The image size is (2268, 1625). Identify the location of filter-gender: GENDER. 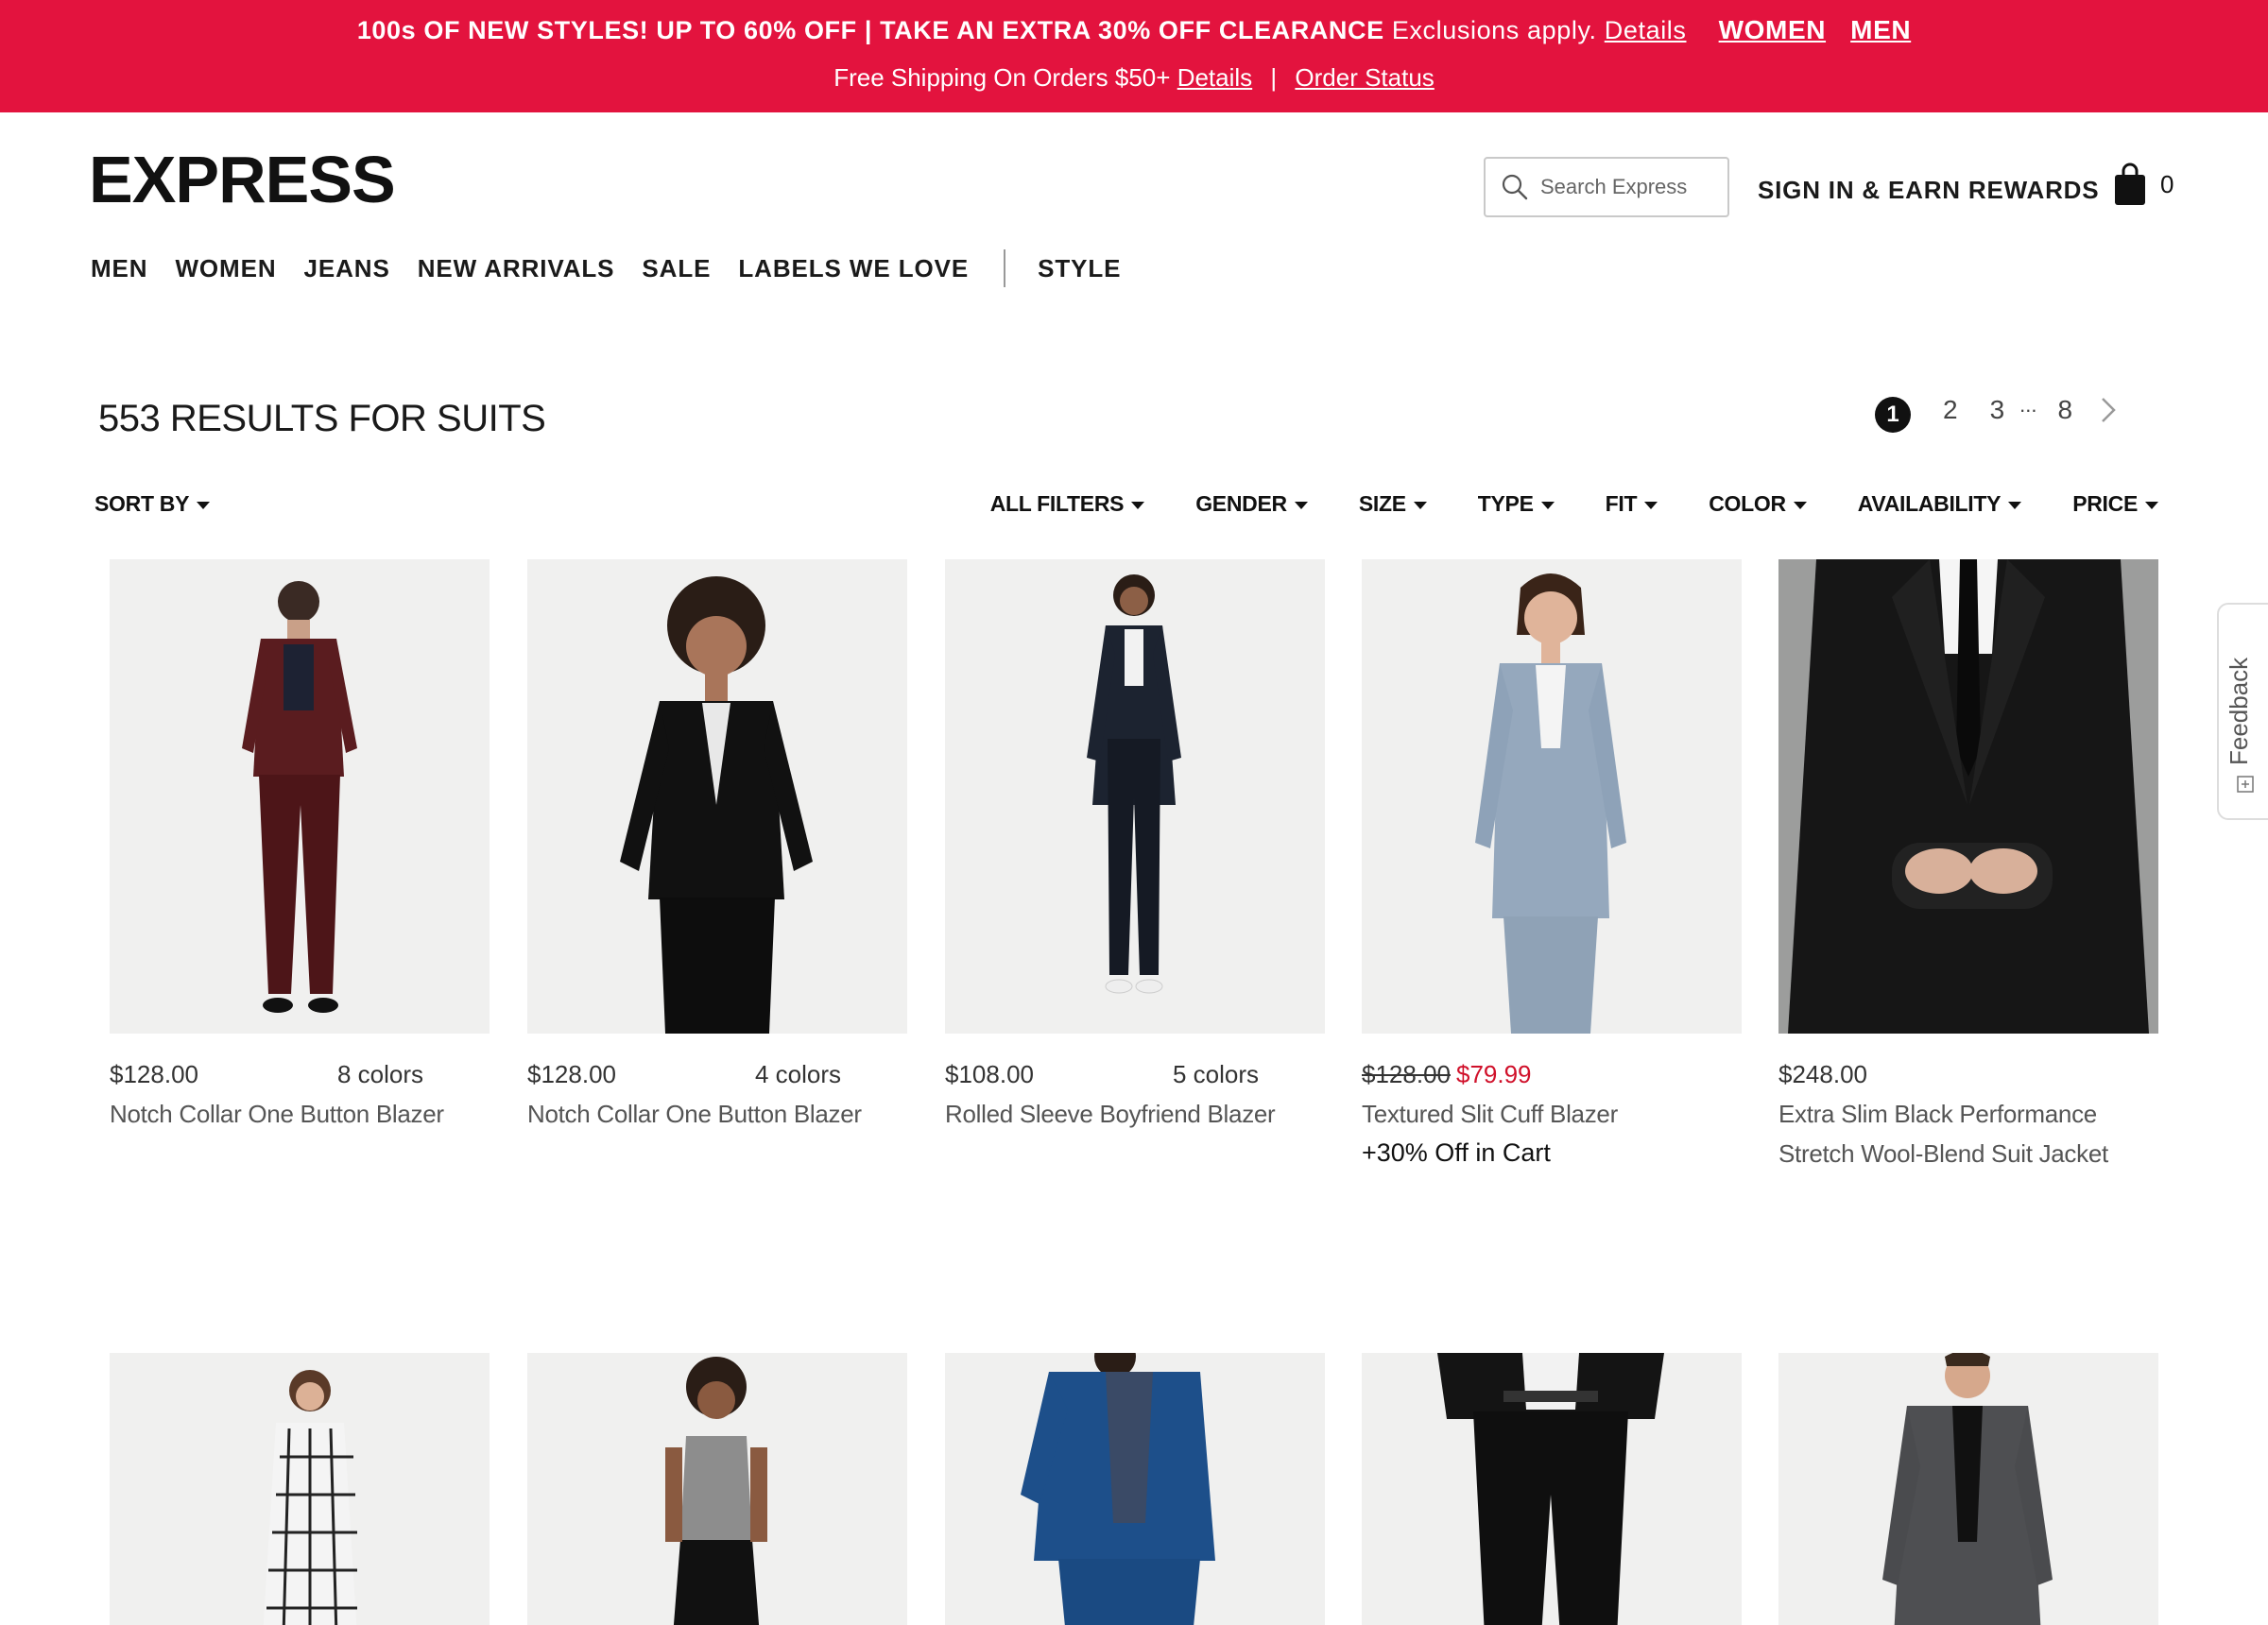
(1251, 504).